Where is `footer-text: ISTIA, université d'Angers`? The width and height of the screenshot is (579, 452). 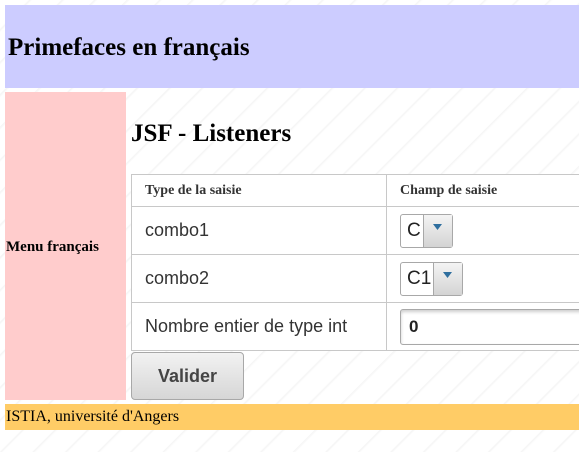 footer-text: ISTIA, université d'Angers is located at coordinates (93, 416).